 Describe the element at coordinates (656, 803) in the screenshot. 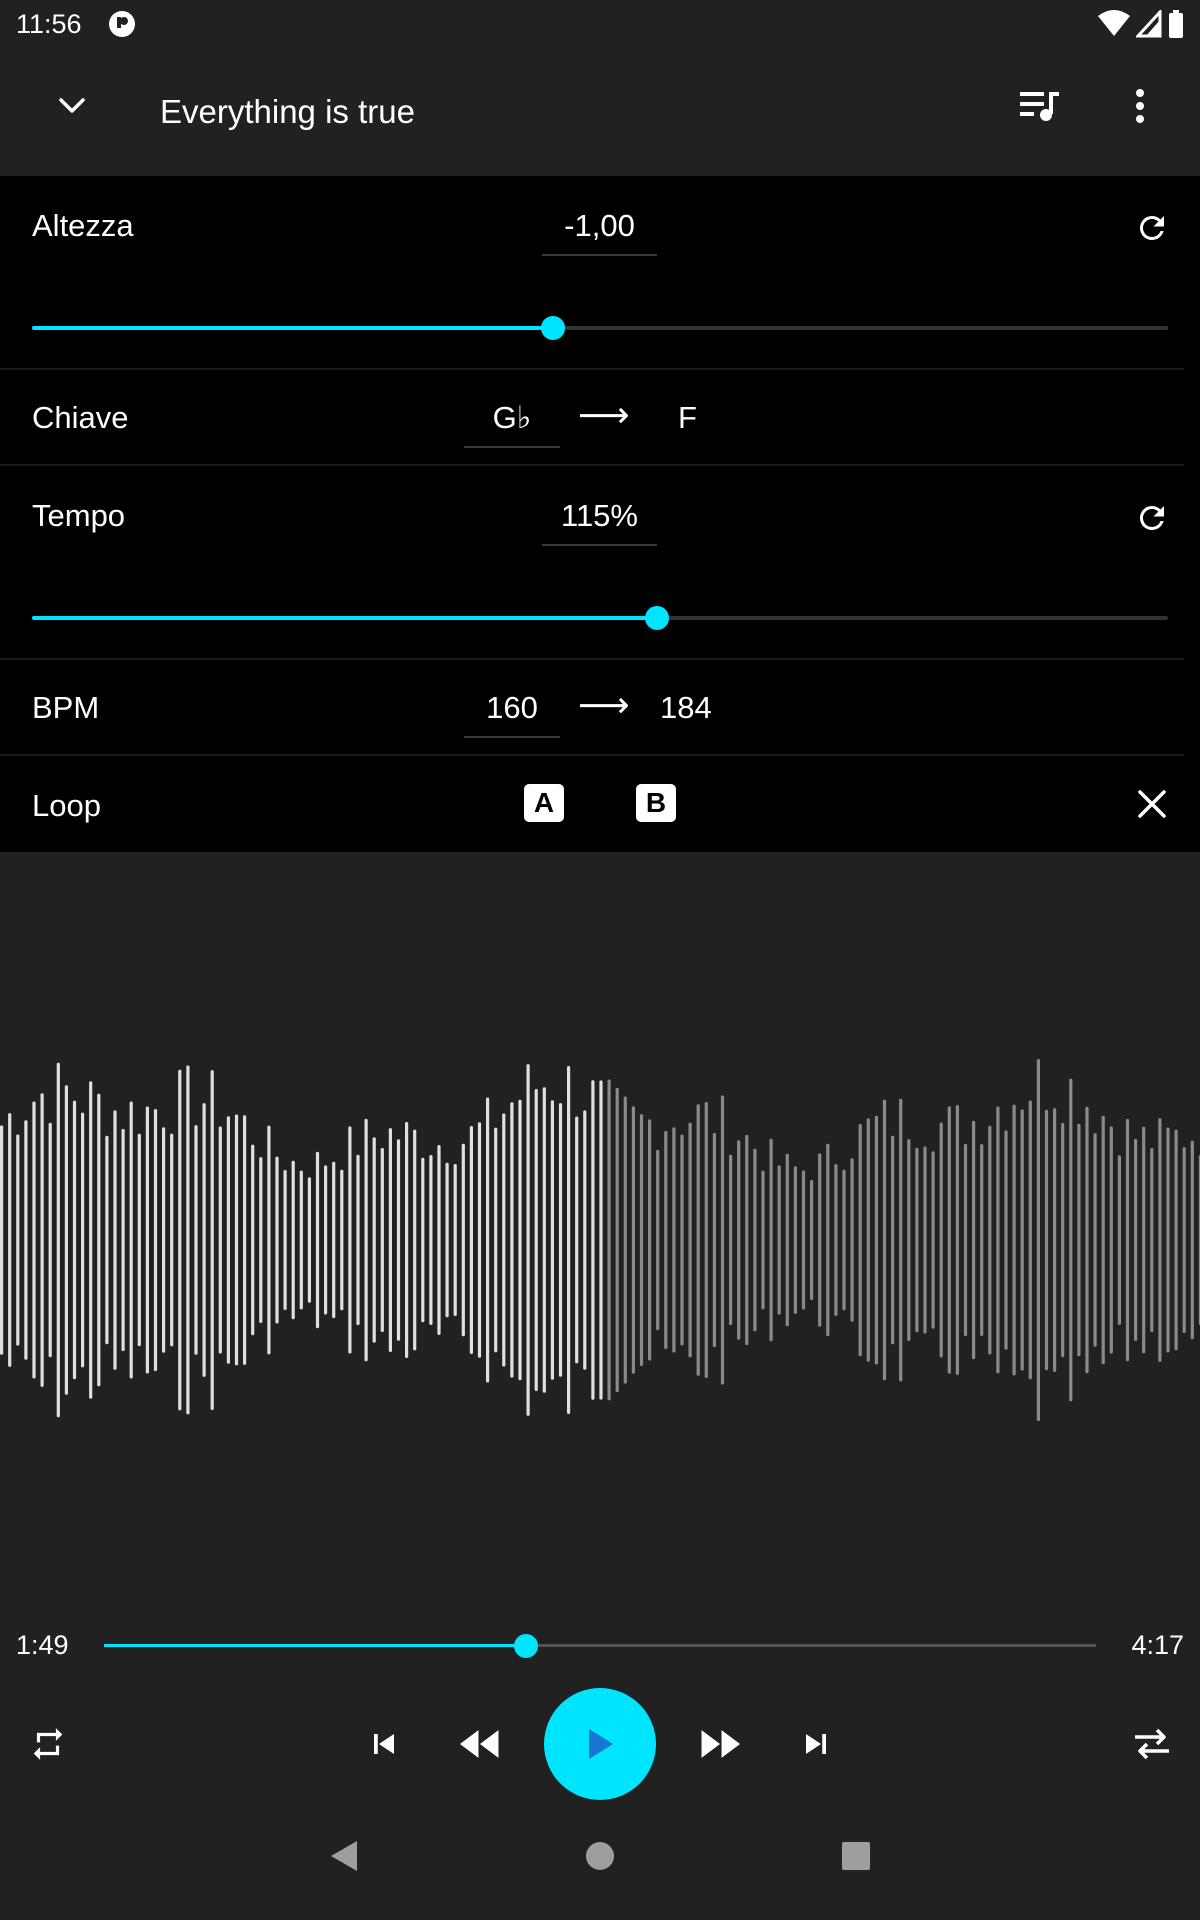

I see `loop-b-button: B` at that location.